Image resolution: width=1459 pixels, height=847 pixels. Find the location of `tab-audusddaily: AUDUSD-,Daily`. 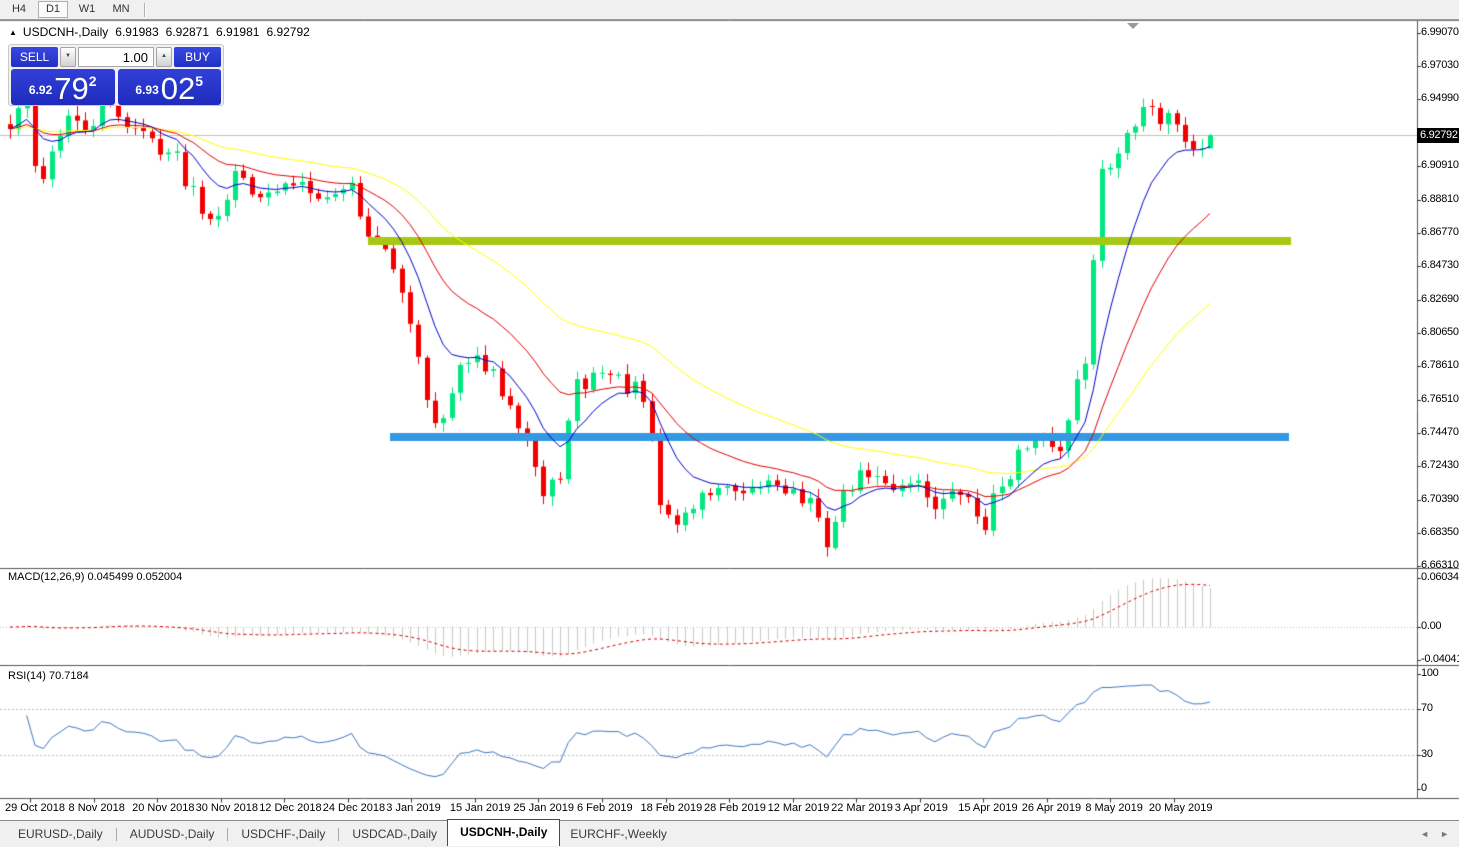

tab-audusddaily: AUDUSD-,Daily is located at coordinates (172, 834).